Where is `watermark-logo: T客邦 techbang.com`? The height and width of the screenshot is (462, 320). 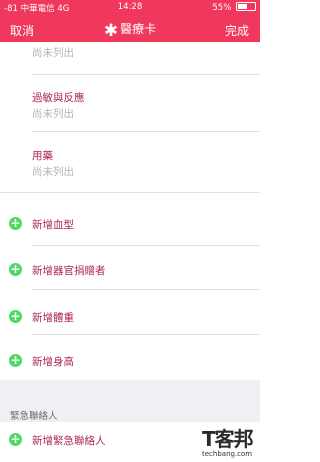 watermark-logo: T客邦 techbang.com is located at coordinates (229, 444).